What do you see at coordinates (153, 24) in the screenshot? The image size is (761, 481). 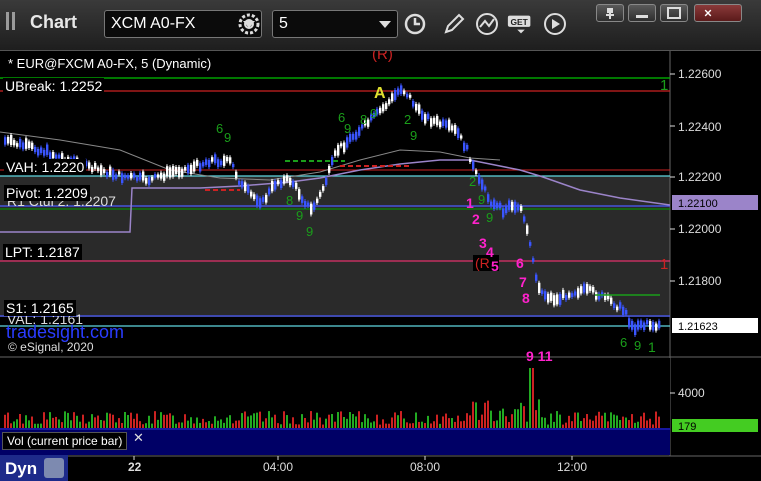 I see `symbol-input: XCM A0-FX` at bounding box center [153, 24].